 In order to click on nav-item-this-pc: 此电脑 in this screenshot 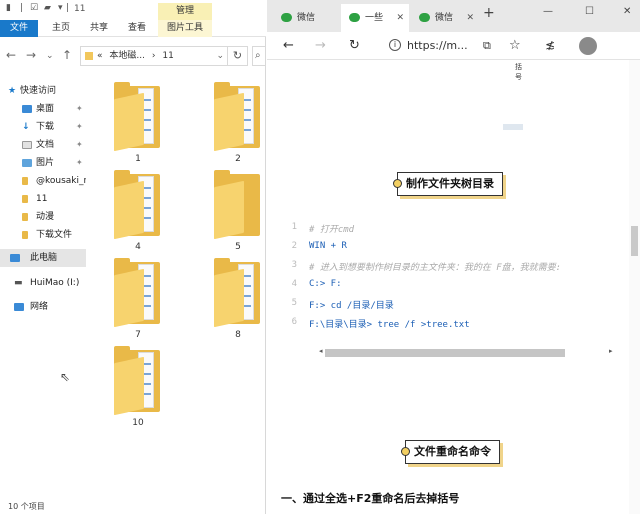, I will do `click(43, 258)`.